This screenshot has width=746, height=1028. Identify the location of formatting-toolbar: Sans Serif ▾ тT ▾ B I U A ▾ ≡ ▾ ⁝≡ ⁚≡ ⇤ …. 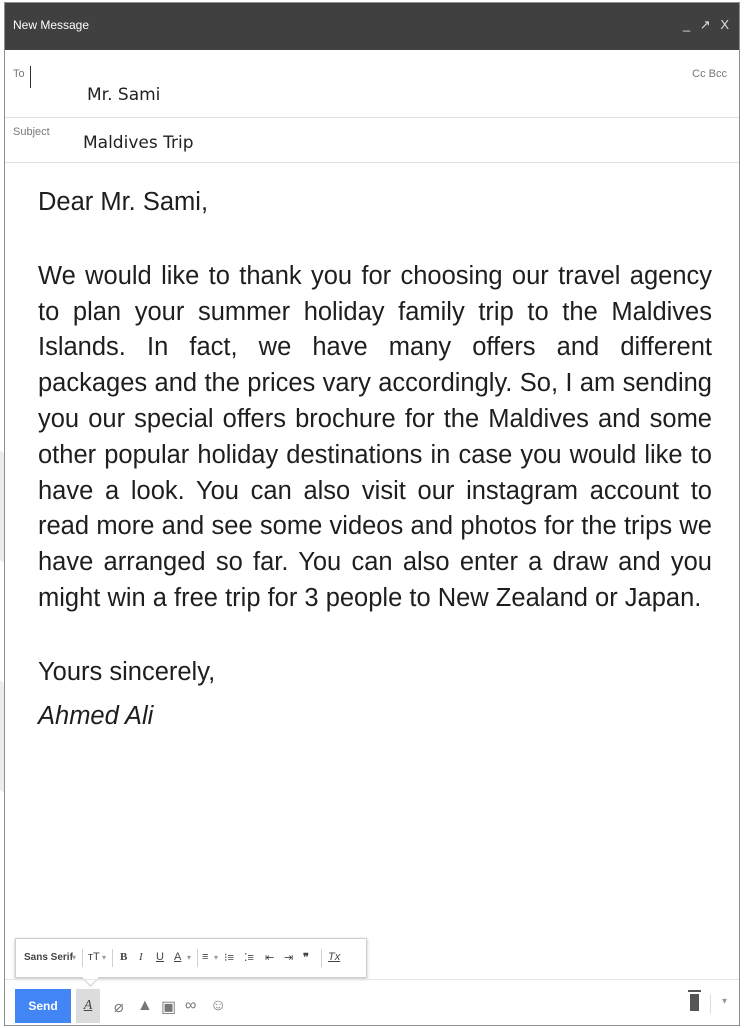
(191, 962).